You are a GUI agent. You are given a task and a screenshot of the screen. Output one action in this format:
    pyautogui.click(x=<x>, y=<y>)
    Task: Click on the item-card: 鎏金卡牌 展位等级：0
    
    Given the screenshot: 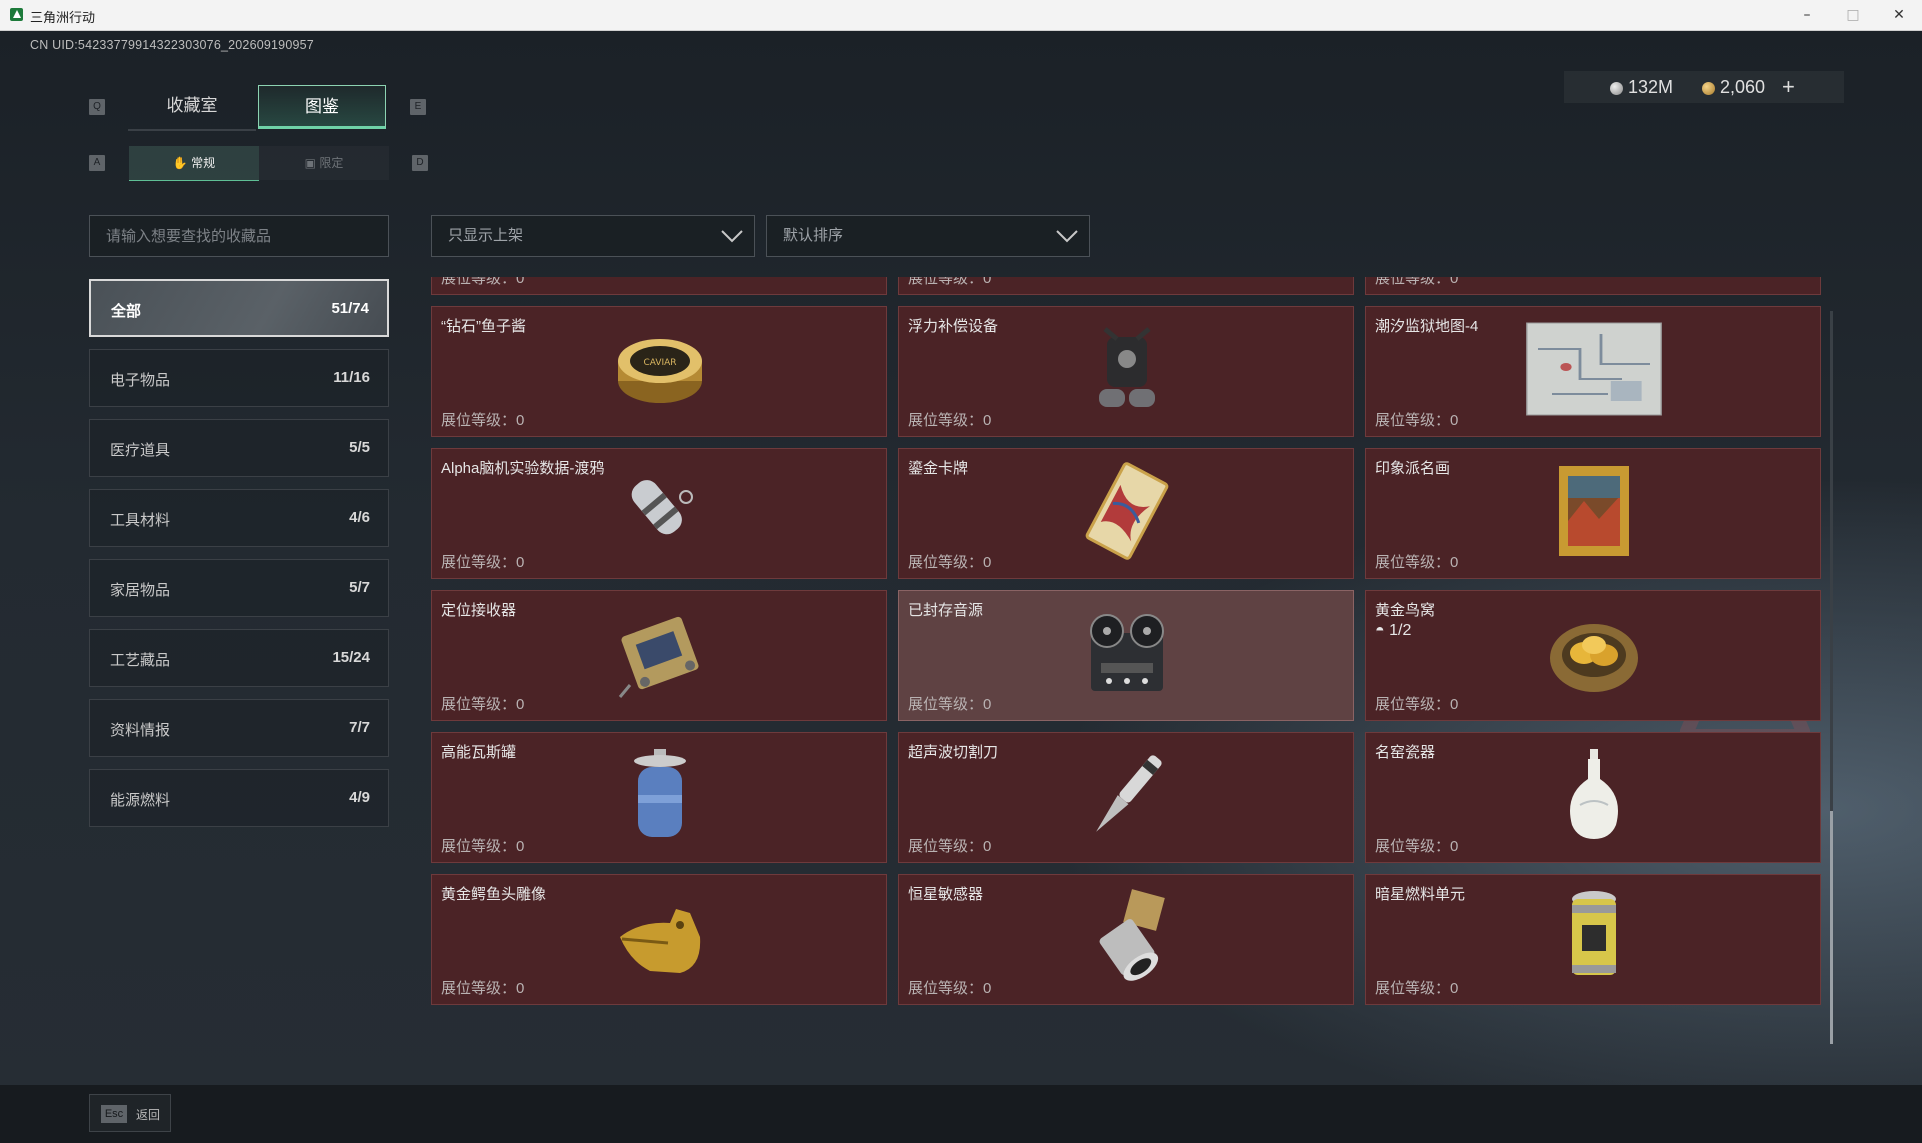 What is the action you would take?
    pyautogui.click(x=1126, y=513)
    